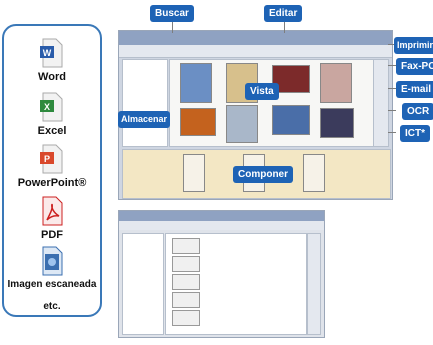 Image resolution: width=433 pixels, height=345 pixels. What do you see at coordinates (415, 133) in the screenshot?
I see `ict-callout: ICT*` at bounding box center [415, 133].